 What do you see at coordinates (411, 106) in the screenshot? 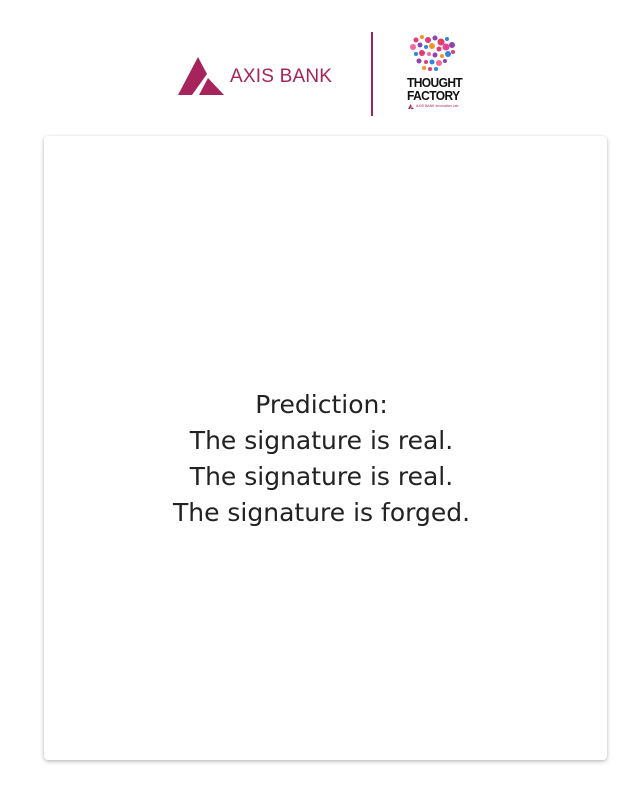
I see `axis-mini-logo-icon` at bounding box center [411, 106].